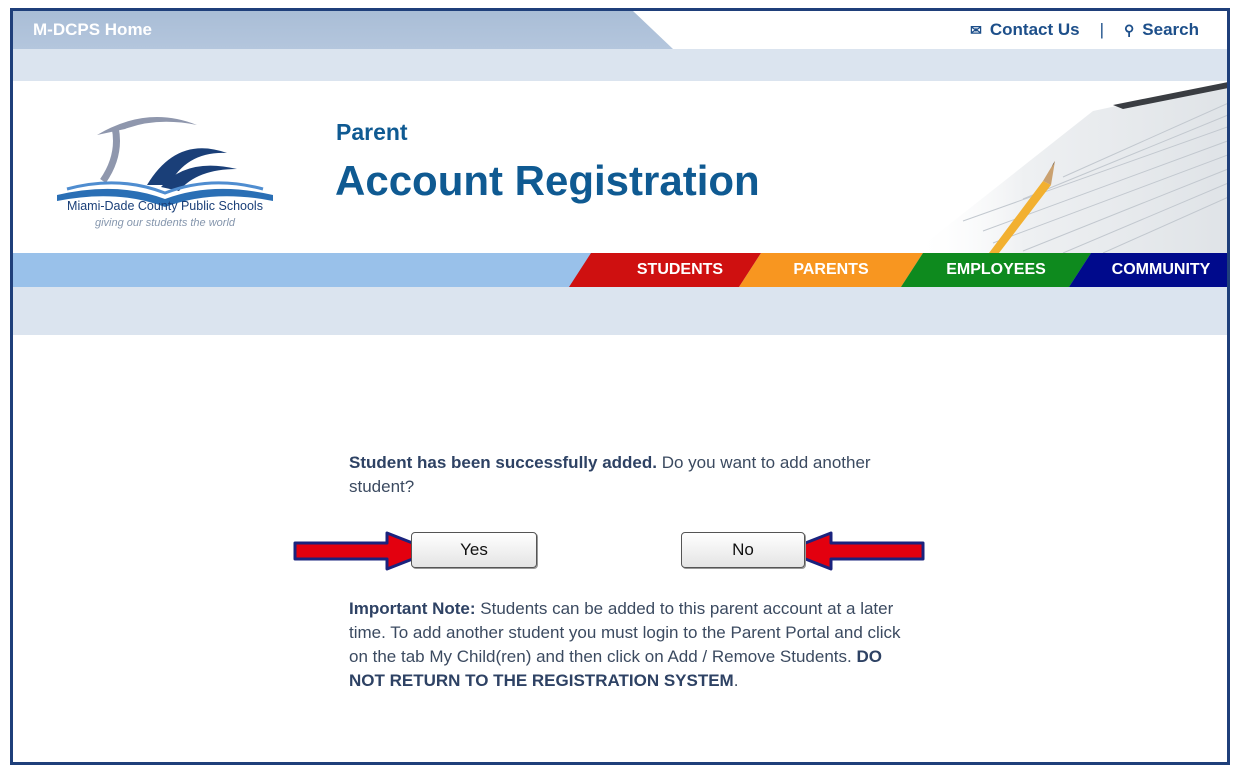  I want to click on top-links: ✉ Contact Us | ⚲ Search, so click(1084, 30).